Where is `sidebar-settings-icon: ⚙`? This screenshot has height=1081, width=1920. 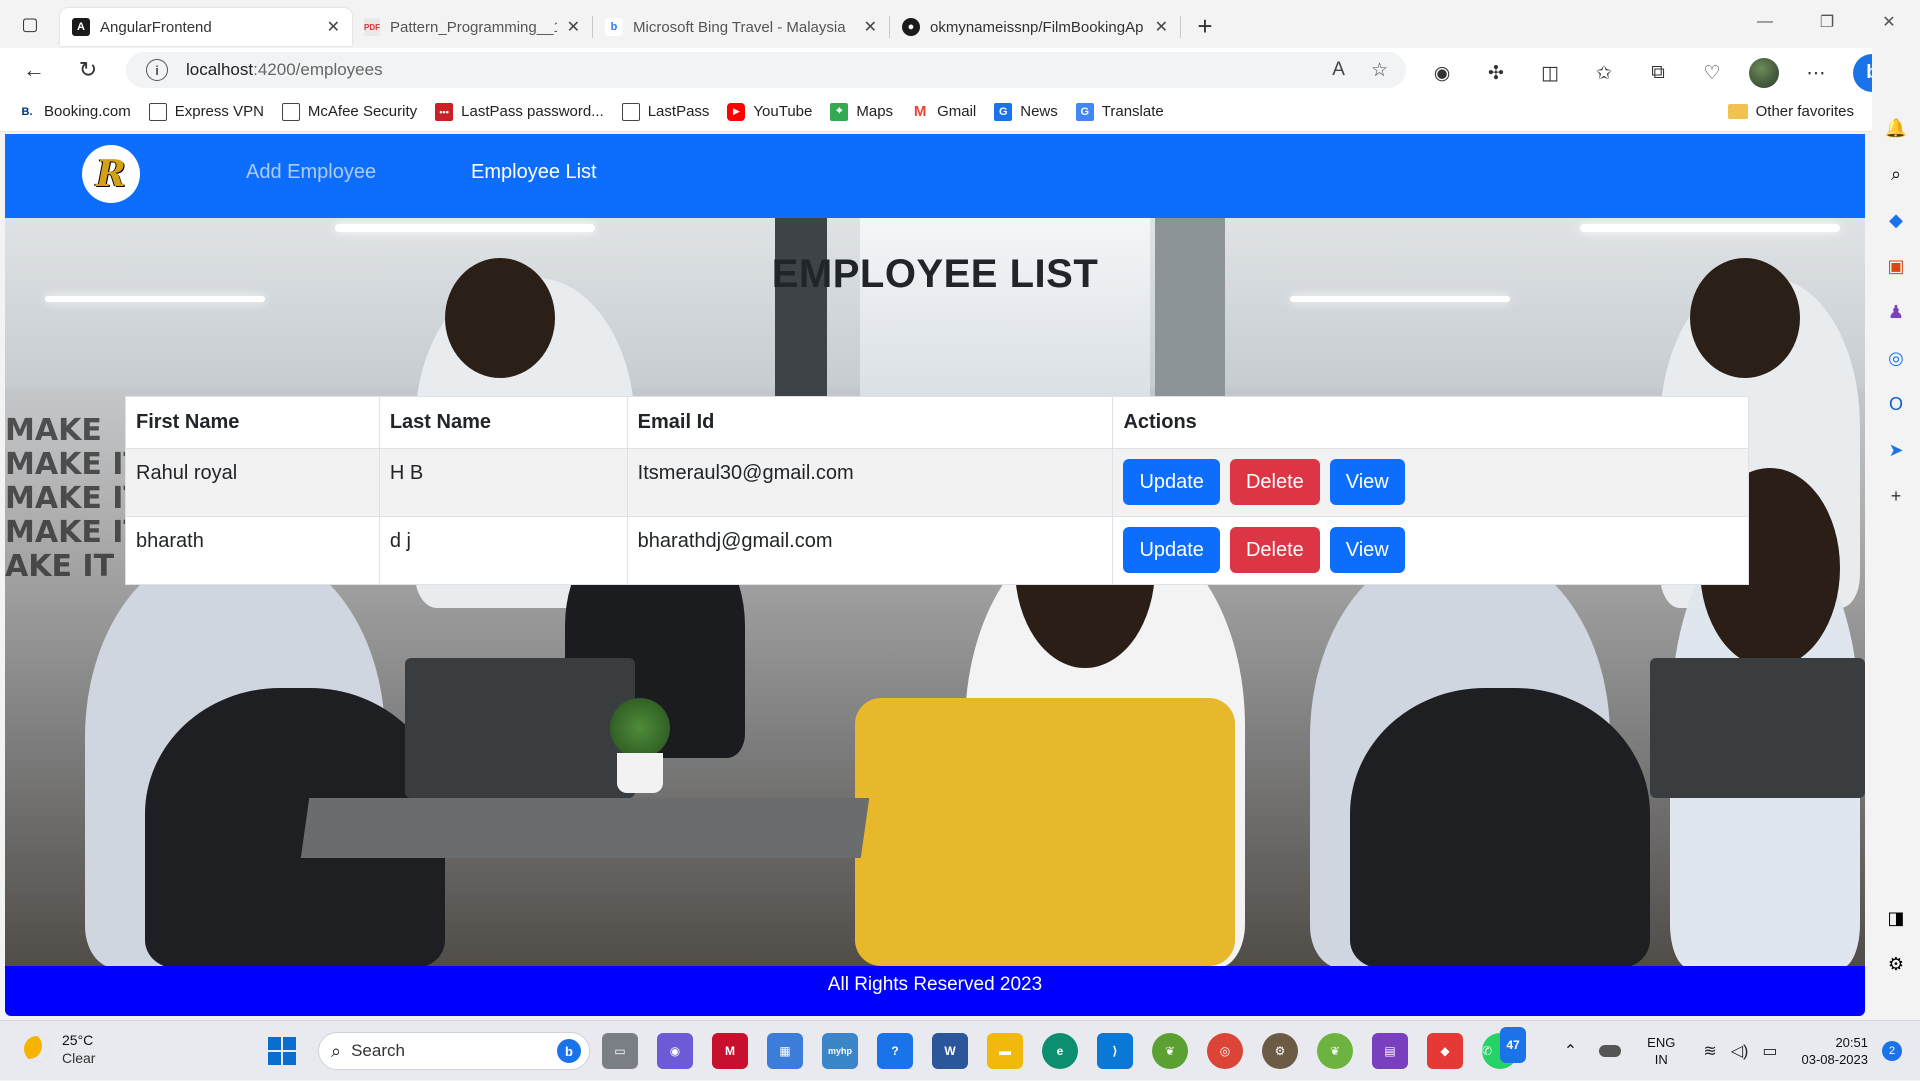 sidebar-settings-icon: ⚙ is located at coordinates (1896, 964).